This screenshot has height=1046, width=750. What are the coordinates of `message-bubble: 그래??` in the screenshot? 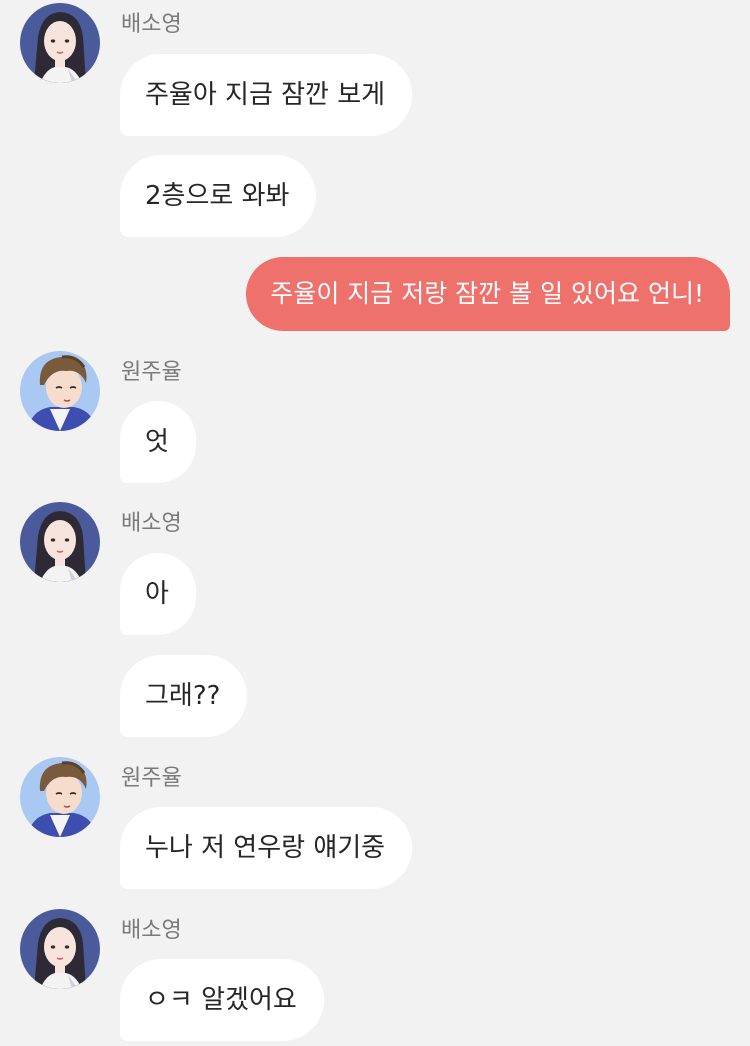 It's located at (184, 696).